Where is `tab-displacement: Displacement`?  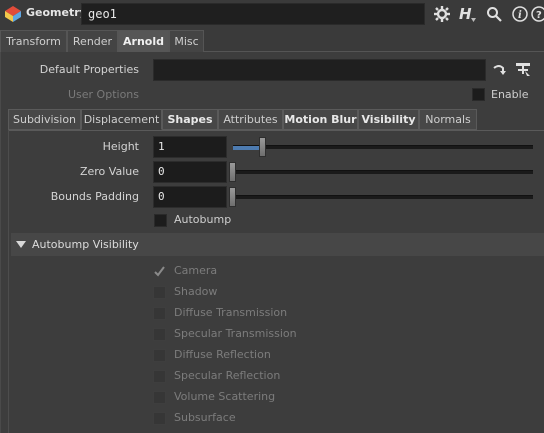
tab-displacement: Displacement is located at coordinates (121, 119).